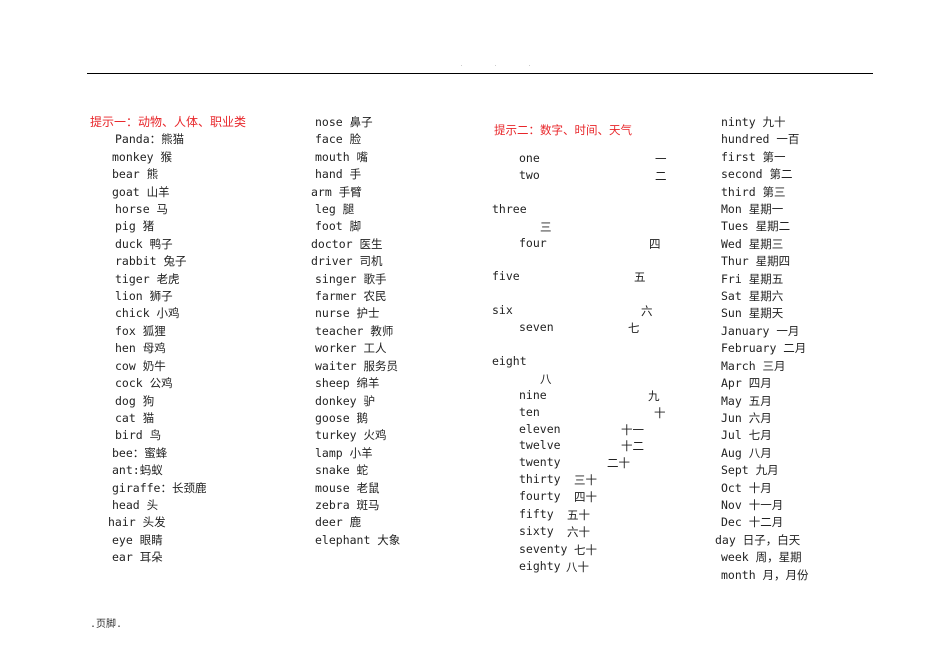  What do you see at coordinates (338, 174) in the screenshot?
I see `vocab-item: hand 手` at bounding box center [338, 174].